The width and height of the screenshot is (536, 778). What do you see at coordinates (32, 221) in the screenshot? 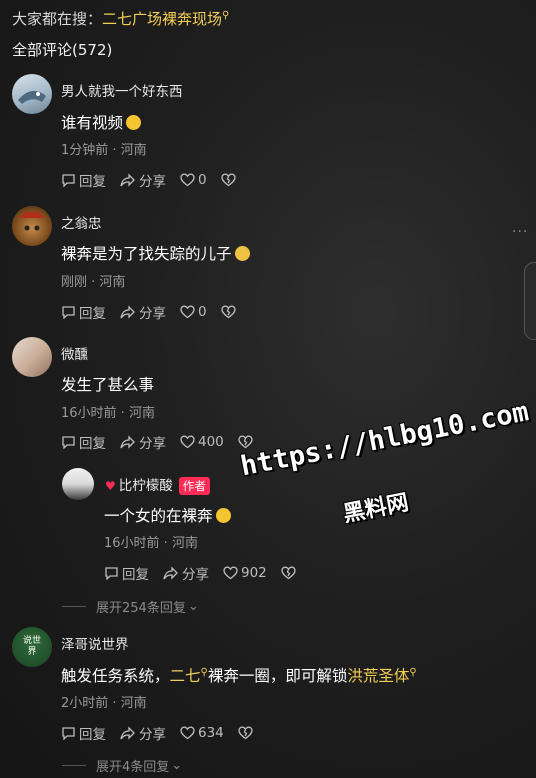
I see `cat-avatar-icon` at bounding box center [32, 221].